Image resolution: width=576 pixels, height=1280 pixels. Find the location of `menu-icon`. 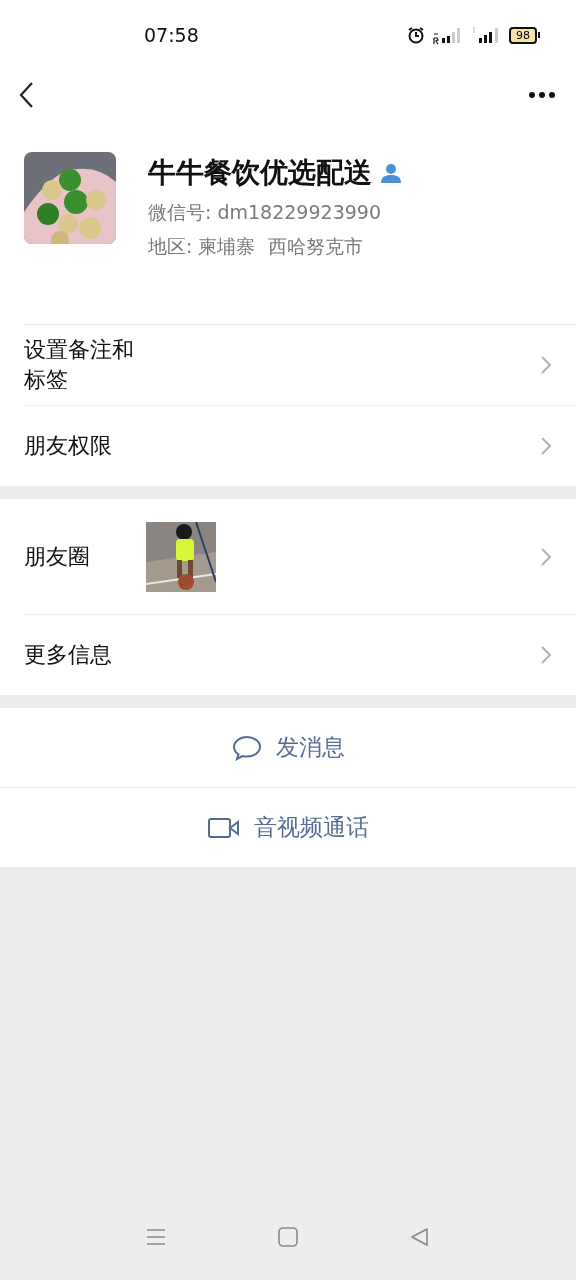

menu-icon is located at coordinates (156, 1237).